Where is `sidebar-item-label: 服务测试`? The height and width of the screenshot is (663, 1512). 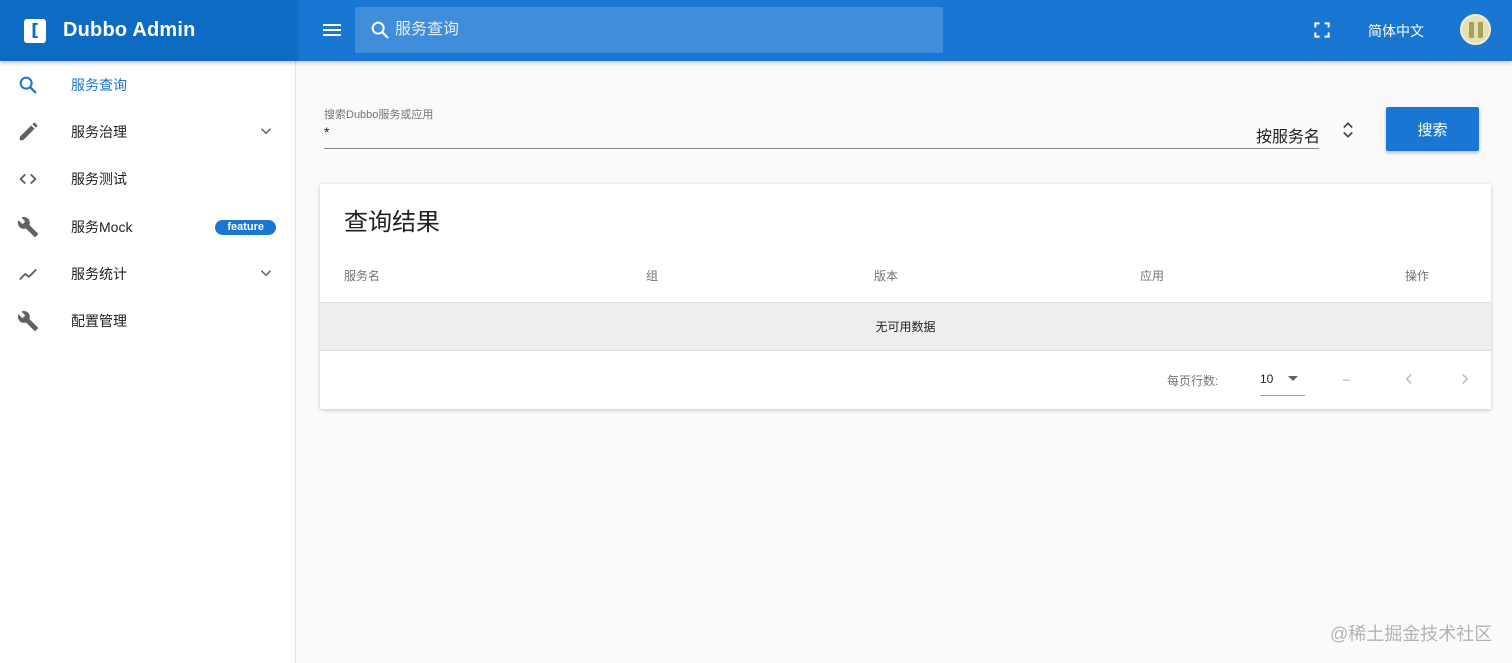 sidebar-item-label: 服务测试 is located at coordinates (99, 179).